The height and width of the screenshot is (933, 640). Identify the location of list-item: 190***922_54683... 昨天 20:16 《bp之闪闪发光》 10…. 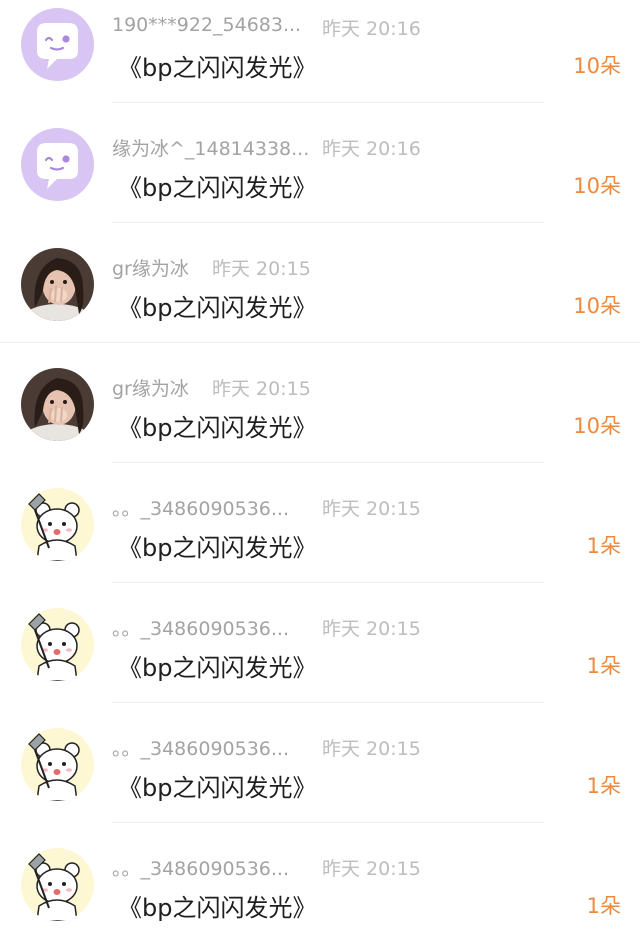
(320, 60).